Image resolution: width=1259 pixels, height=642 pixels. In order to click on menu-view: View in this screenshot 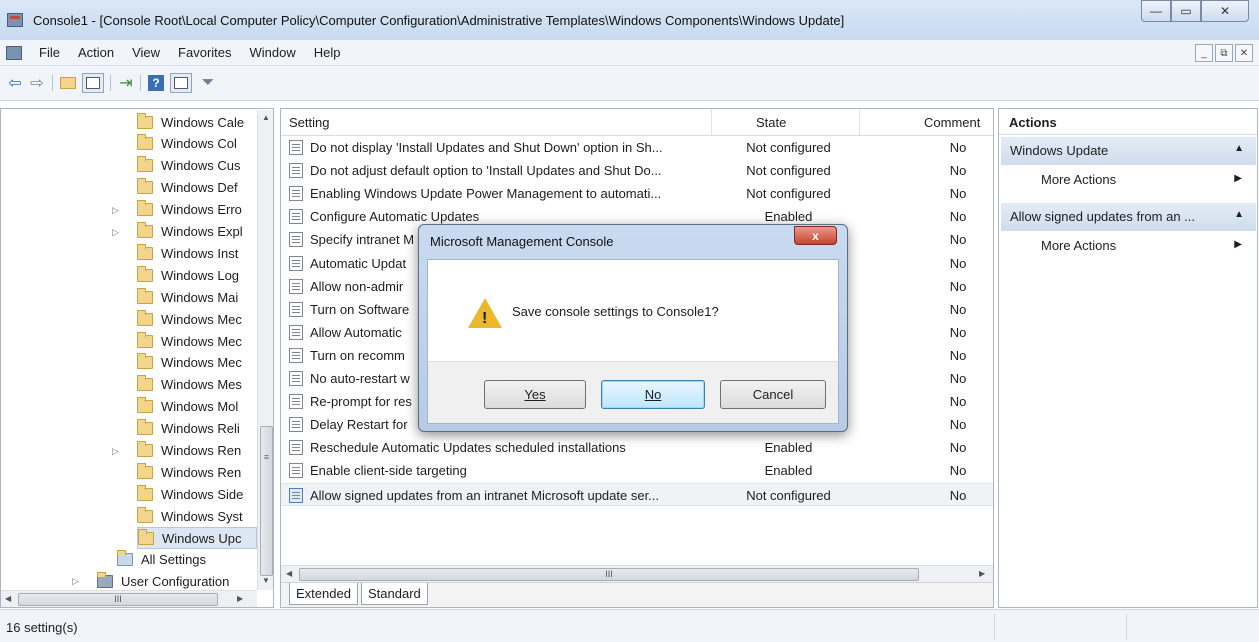, I will do `click(146, 52)`.